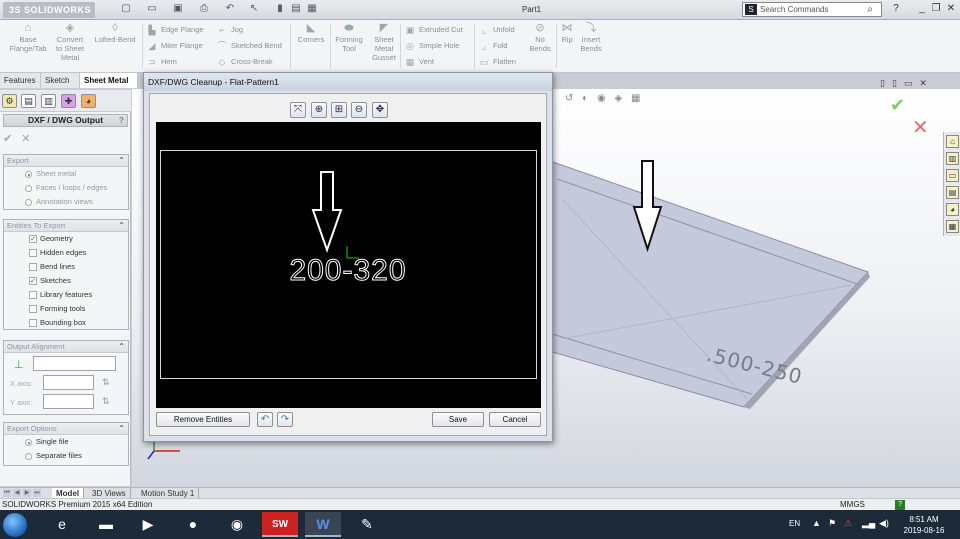  Describe the element at coordinates (896, 9) in the screenshot. I see `help-icon: ?` at that location.